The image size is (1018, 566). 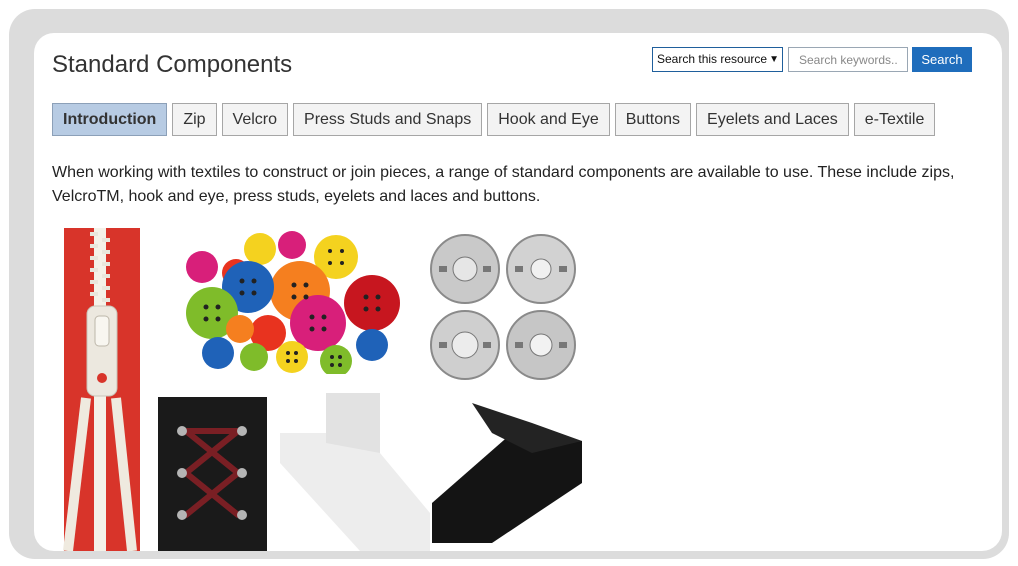 I want to click on eyelets-laces-image, so click(x=212, y=474).